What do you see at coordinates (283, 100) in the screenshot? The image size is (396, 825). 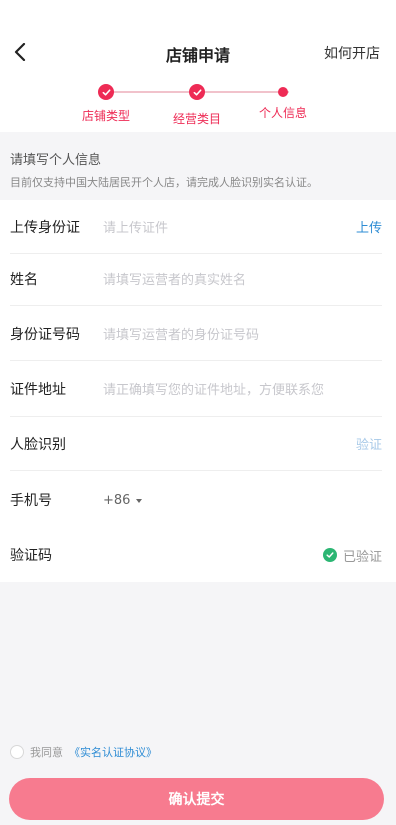 I see `step-personal-info: 个人信息` at bounding box center [283, 100].